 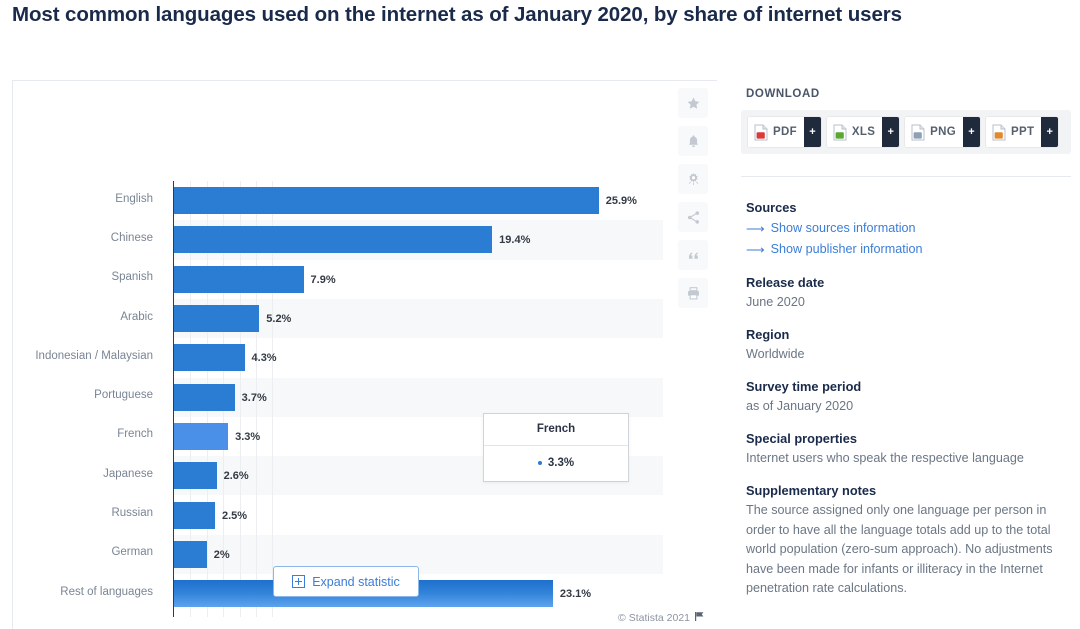 What do you see at coordinates (775, 354) in the screenshot?
I see `region-value: Worldwide` at bounding box center [775, 354].